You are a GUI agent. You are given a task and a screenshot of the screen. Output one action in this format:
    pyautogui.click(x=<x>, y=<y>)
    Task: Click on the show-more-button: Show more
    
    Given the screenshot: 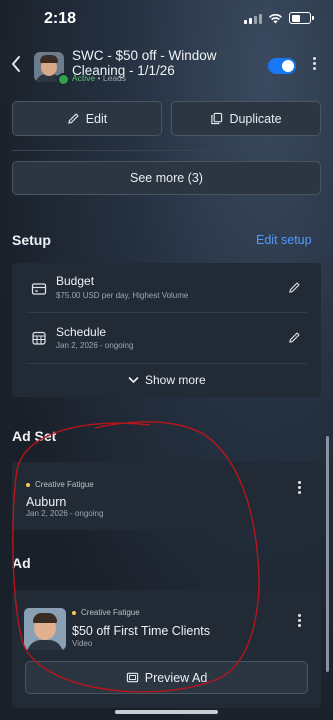 What is the action you would take?
    pyautogui.click(x=167, y=380)
    